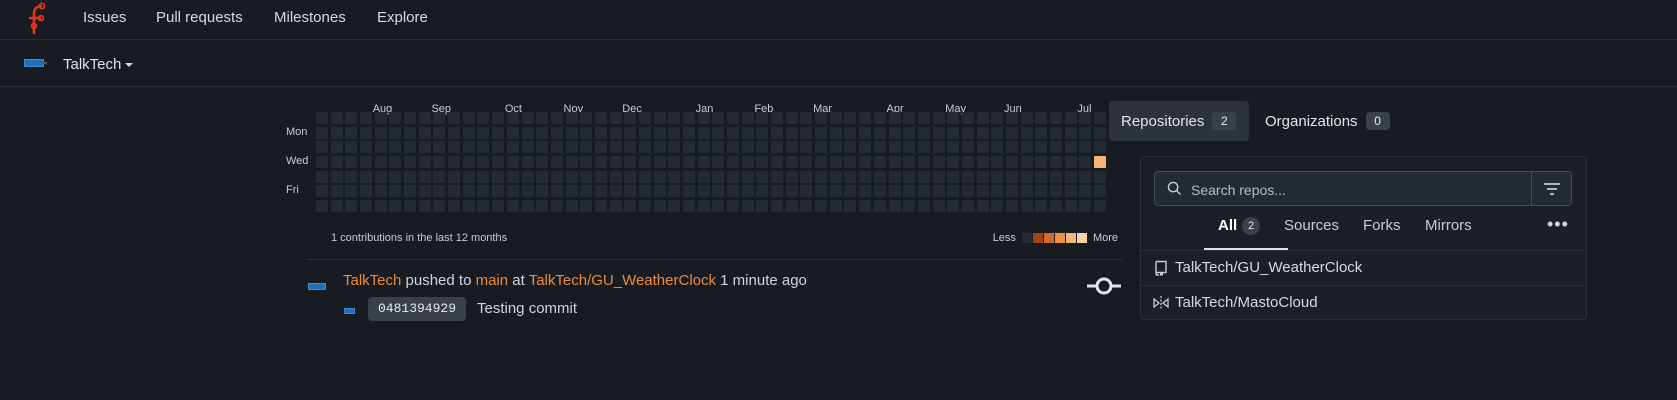  Describe the element at coordinates (1356, 189) in the screenshot. I see `repo-search-input` at that location.